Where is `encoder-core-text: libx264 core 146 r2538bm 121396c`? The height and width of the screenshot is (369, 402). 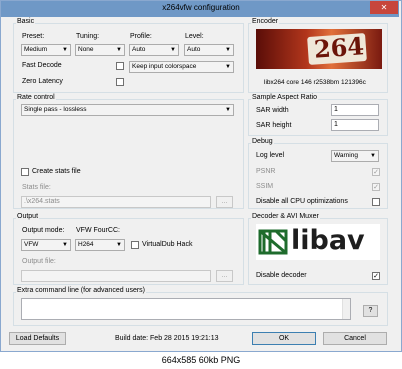 encoder-core-text: libx264 core 146 r2538bm 121396c is located at coordinates (315, 82).